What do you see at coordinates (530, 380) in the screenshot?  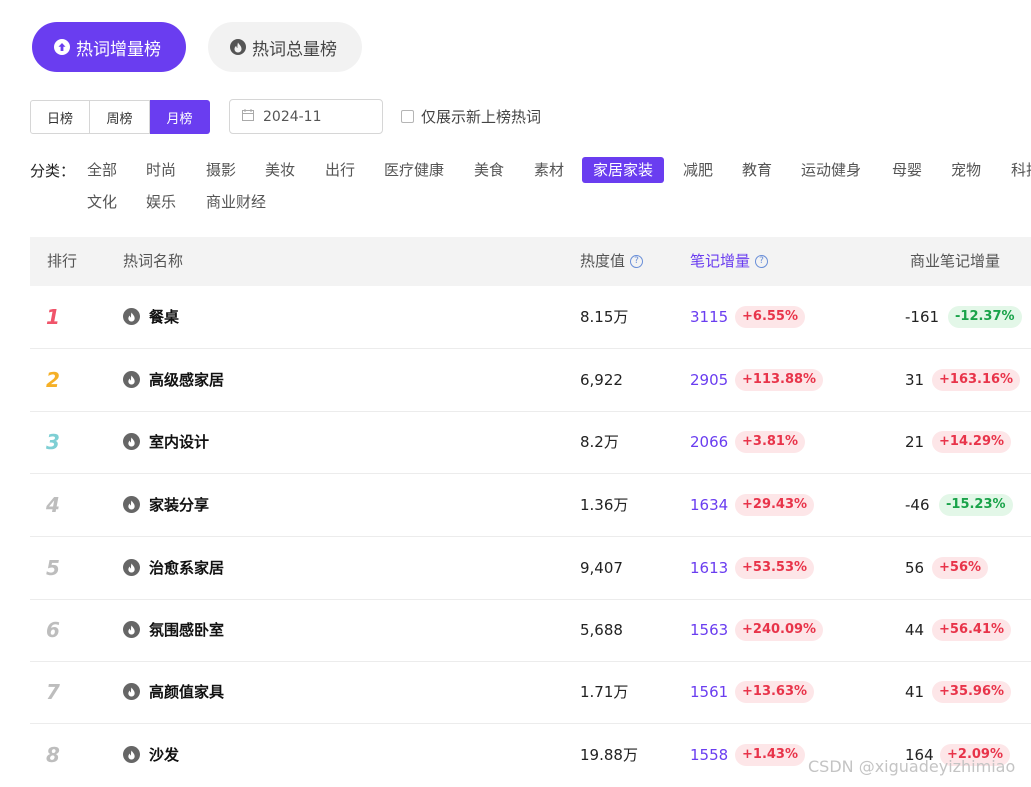 I see `table-row: 2 高级感家居 6,922 2905 +113.88% 31 +163.16%` at bounding box center [530, 380].